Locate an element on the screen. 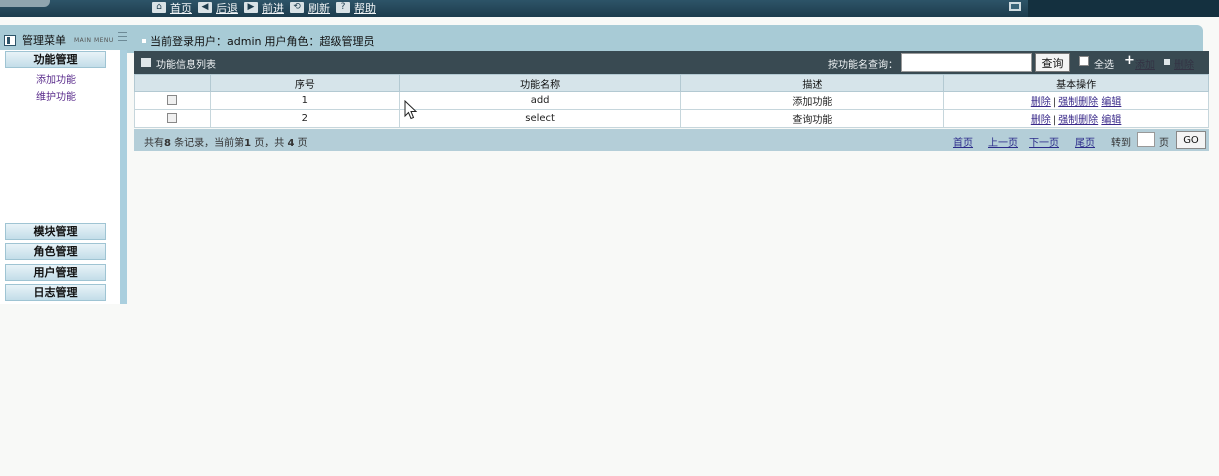 This screenshot has height=476, width=1219. next-page-link: 下一页 is located at coordinates (1044, 141).